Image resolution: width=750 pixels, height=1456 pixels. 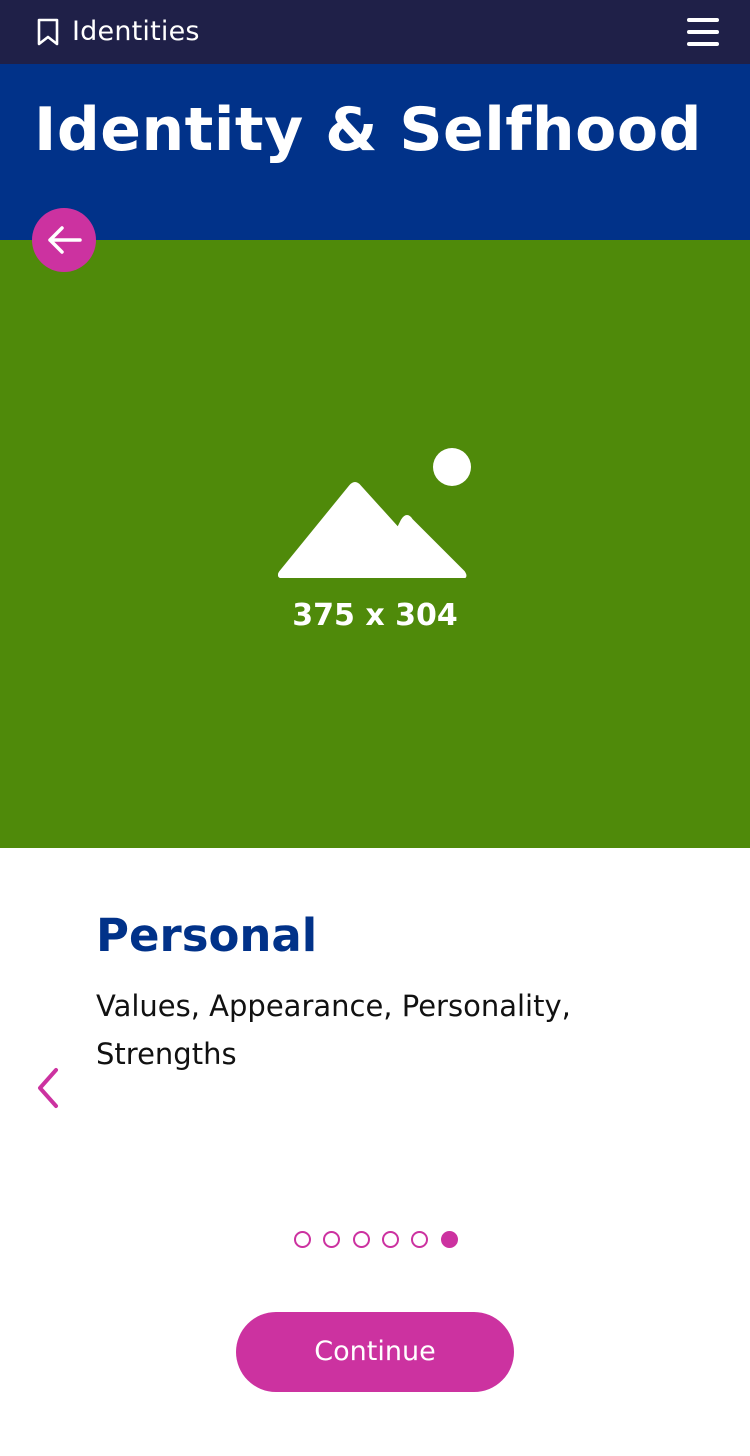 What do you see at coordinates (375, 615) in the screenshot?
I see `placeholder-size-label: 375 x 304` at bounding box center [375, 615].